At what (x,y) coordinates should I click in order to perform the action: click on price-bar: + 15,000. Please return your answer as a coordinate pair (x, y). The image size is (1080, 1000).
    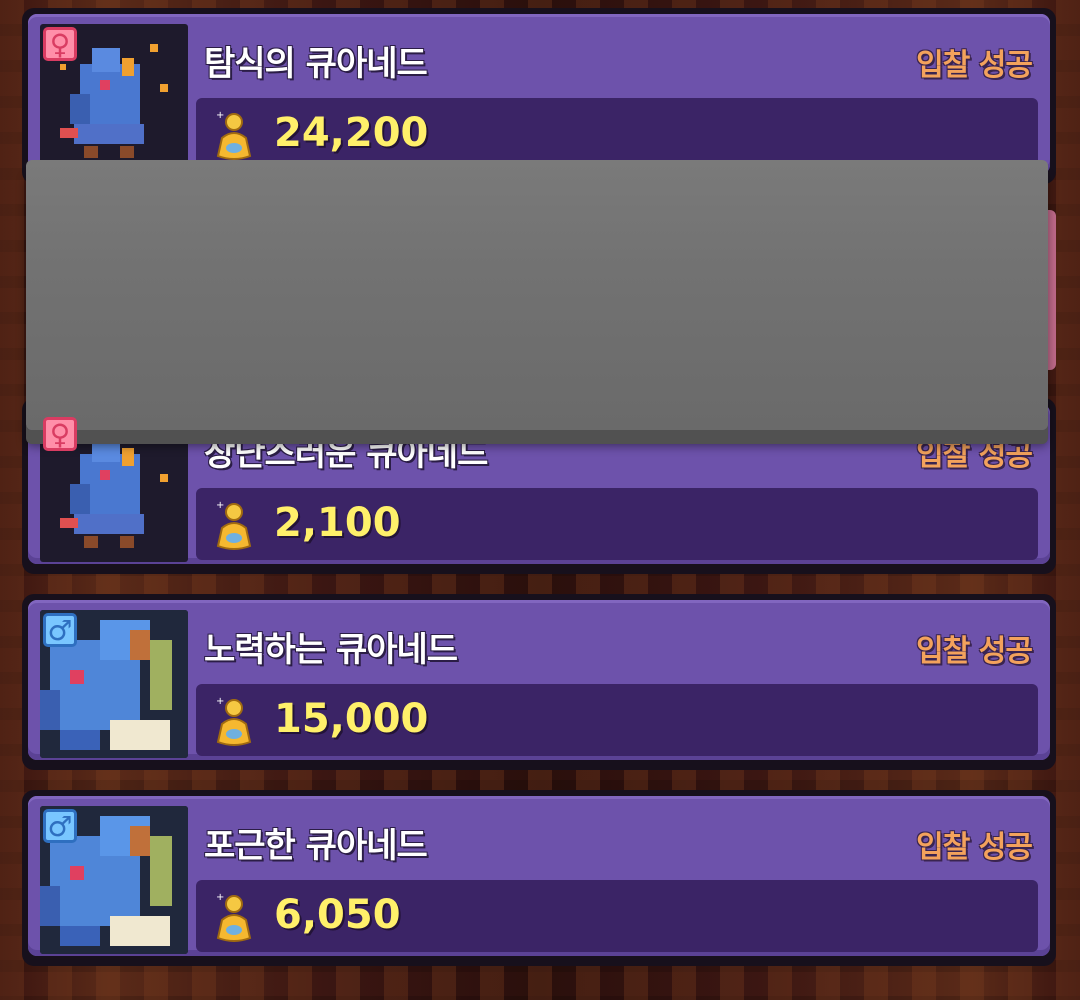
    Looking at the image, I should click on (617, 720).